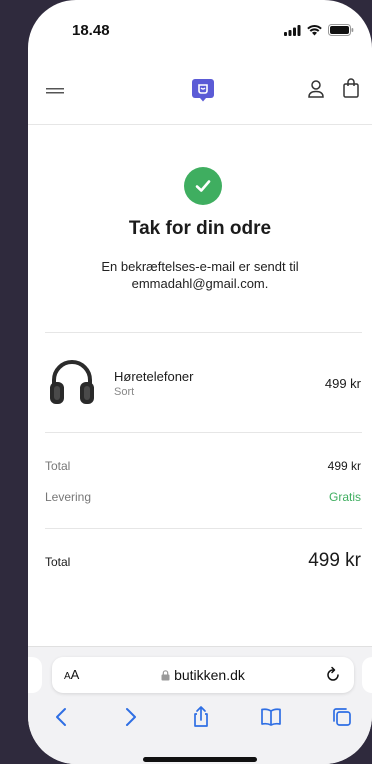 The image size is (372, 764). What do you see at coordinates (351, 88) in the screenshot?
I see `shopping-bag-icon` at bounding box center [351, 88].